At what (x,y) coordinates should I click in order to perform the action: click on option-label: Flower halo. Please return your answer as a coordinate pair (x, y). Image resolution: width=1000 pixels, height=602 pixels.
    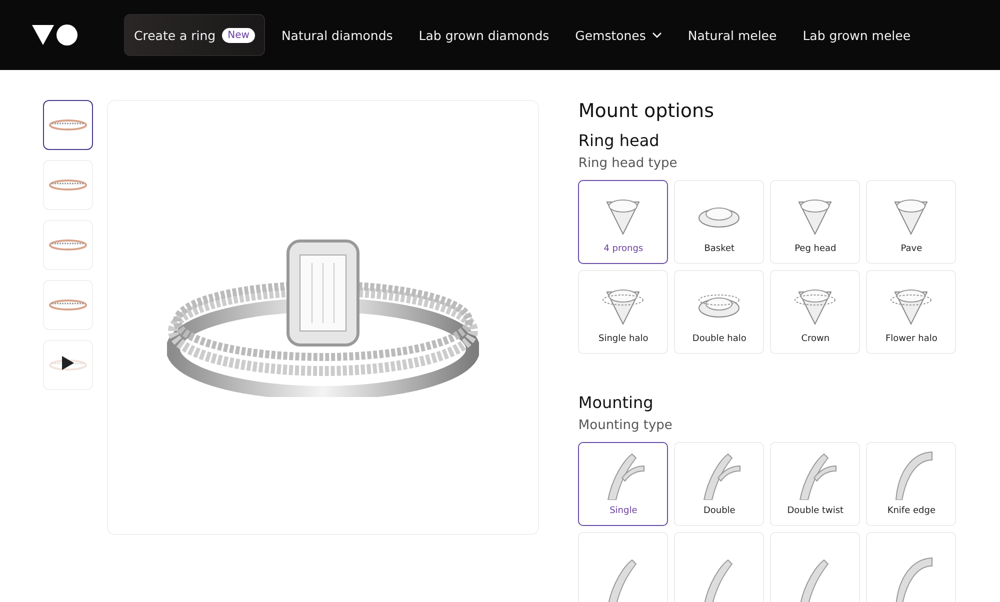
    Looking at the image, I should click on (911, 339).